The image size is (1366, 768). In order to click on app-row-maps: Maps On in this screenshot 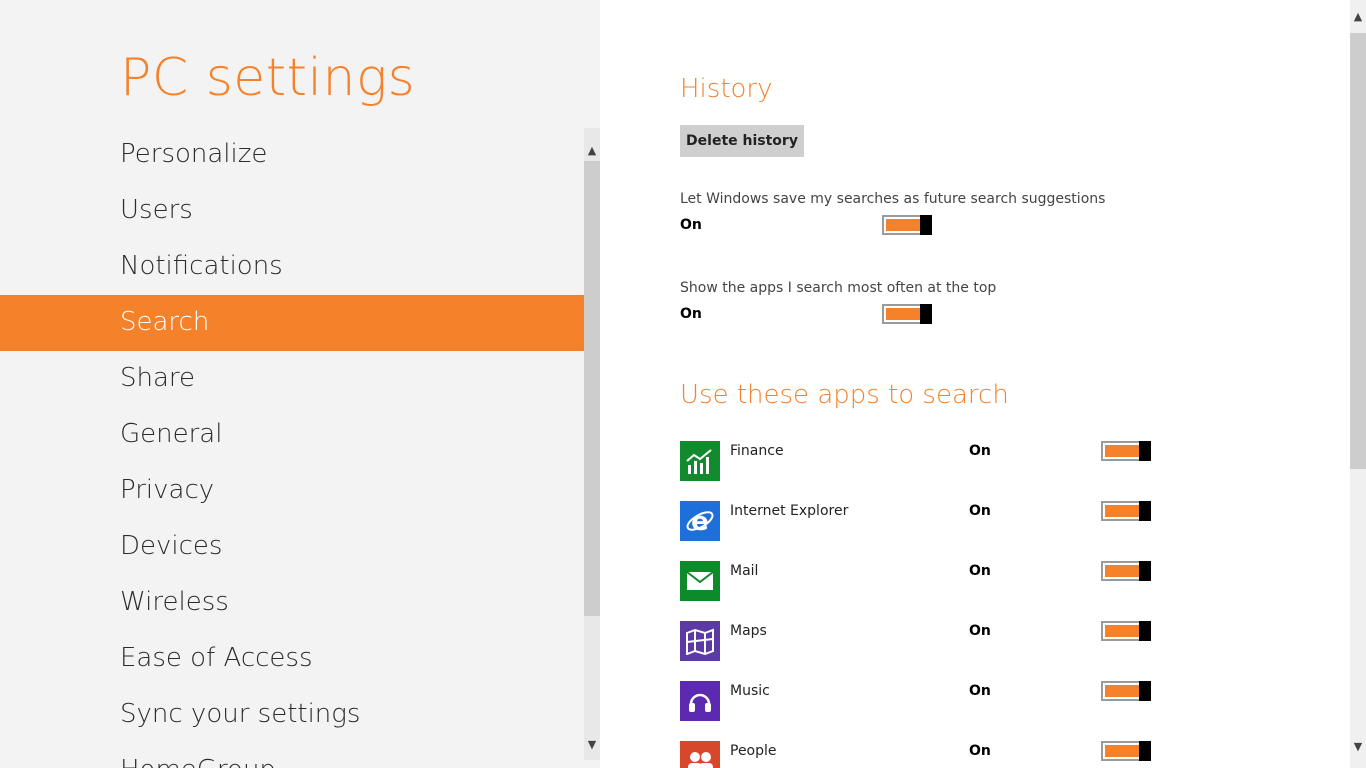, I will do `click(920, 641)`.